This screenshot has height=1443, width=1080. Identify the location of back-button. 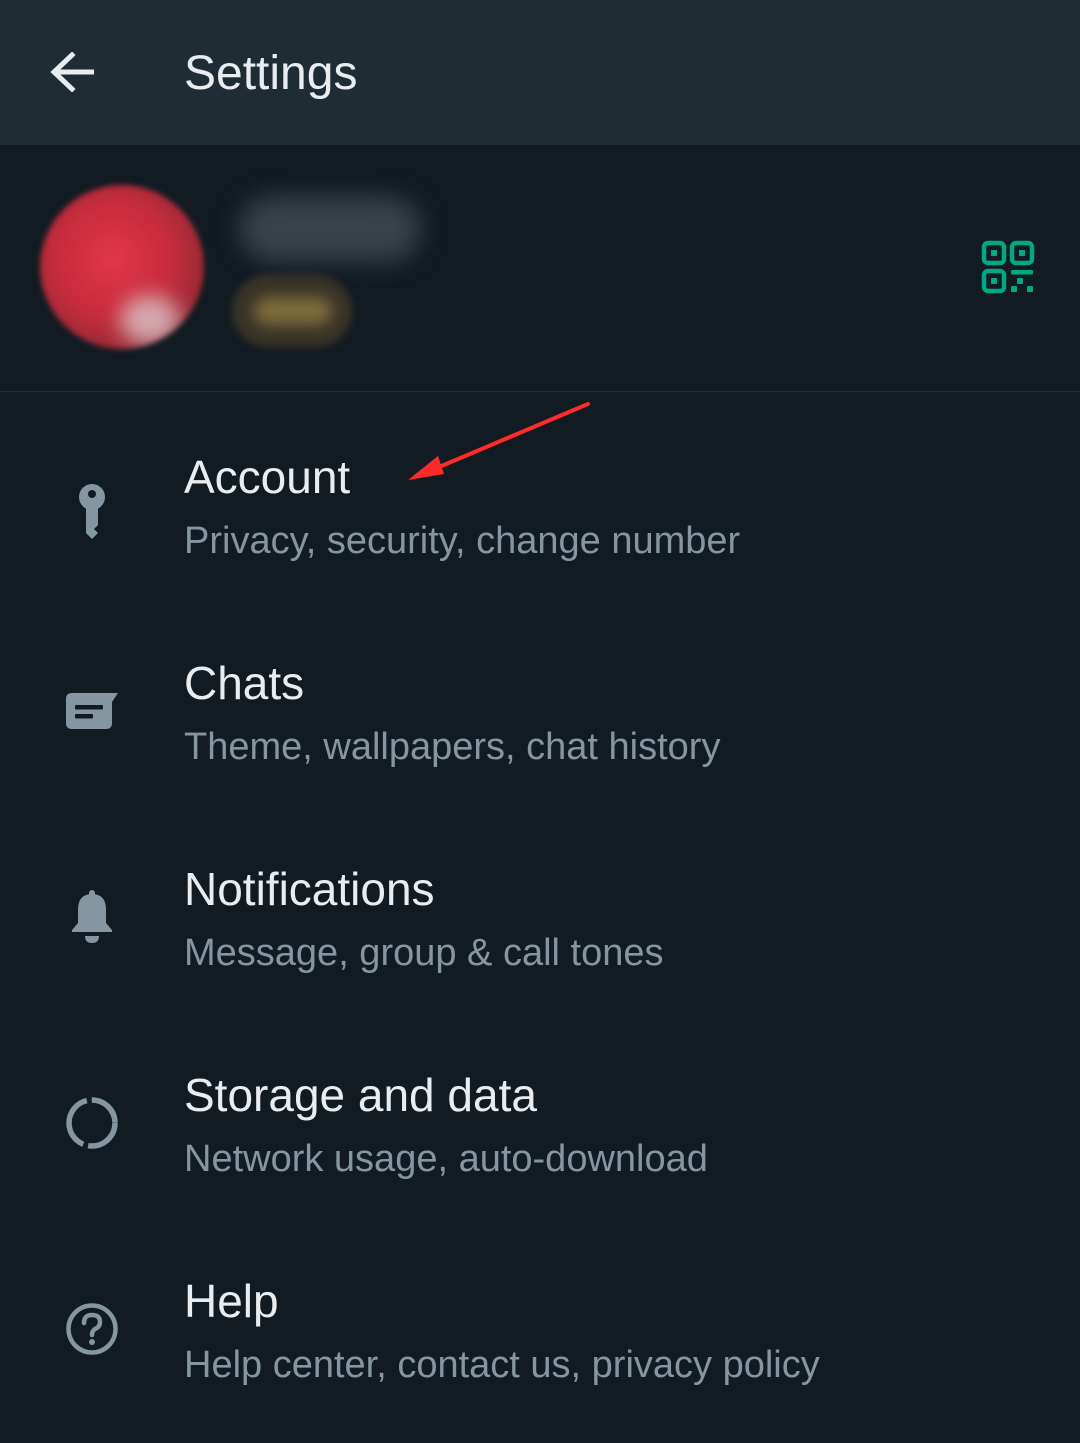
(72, 74).